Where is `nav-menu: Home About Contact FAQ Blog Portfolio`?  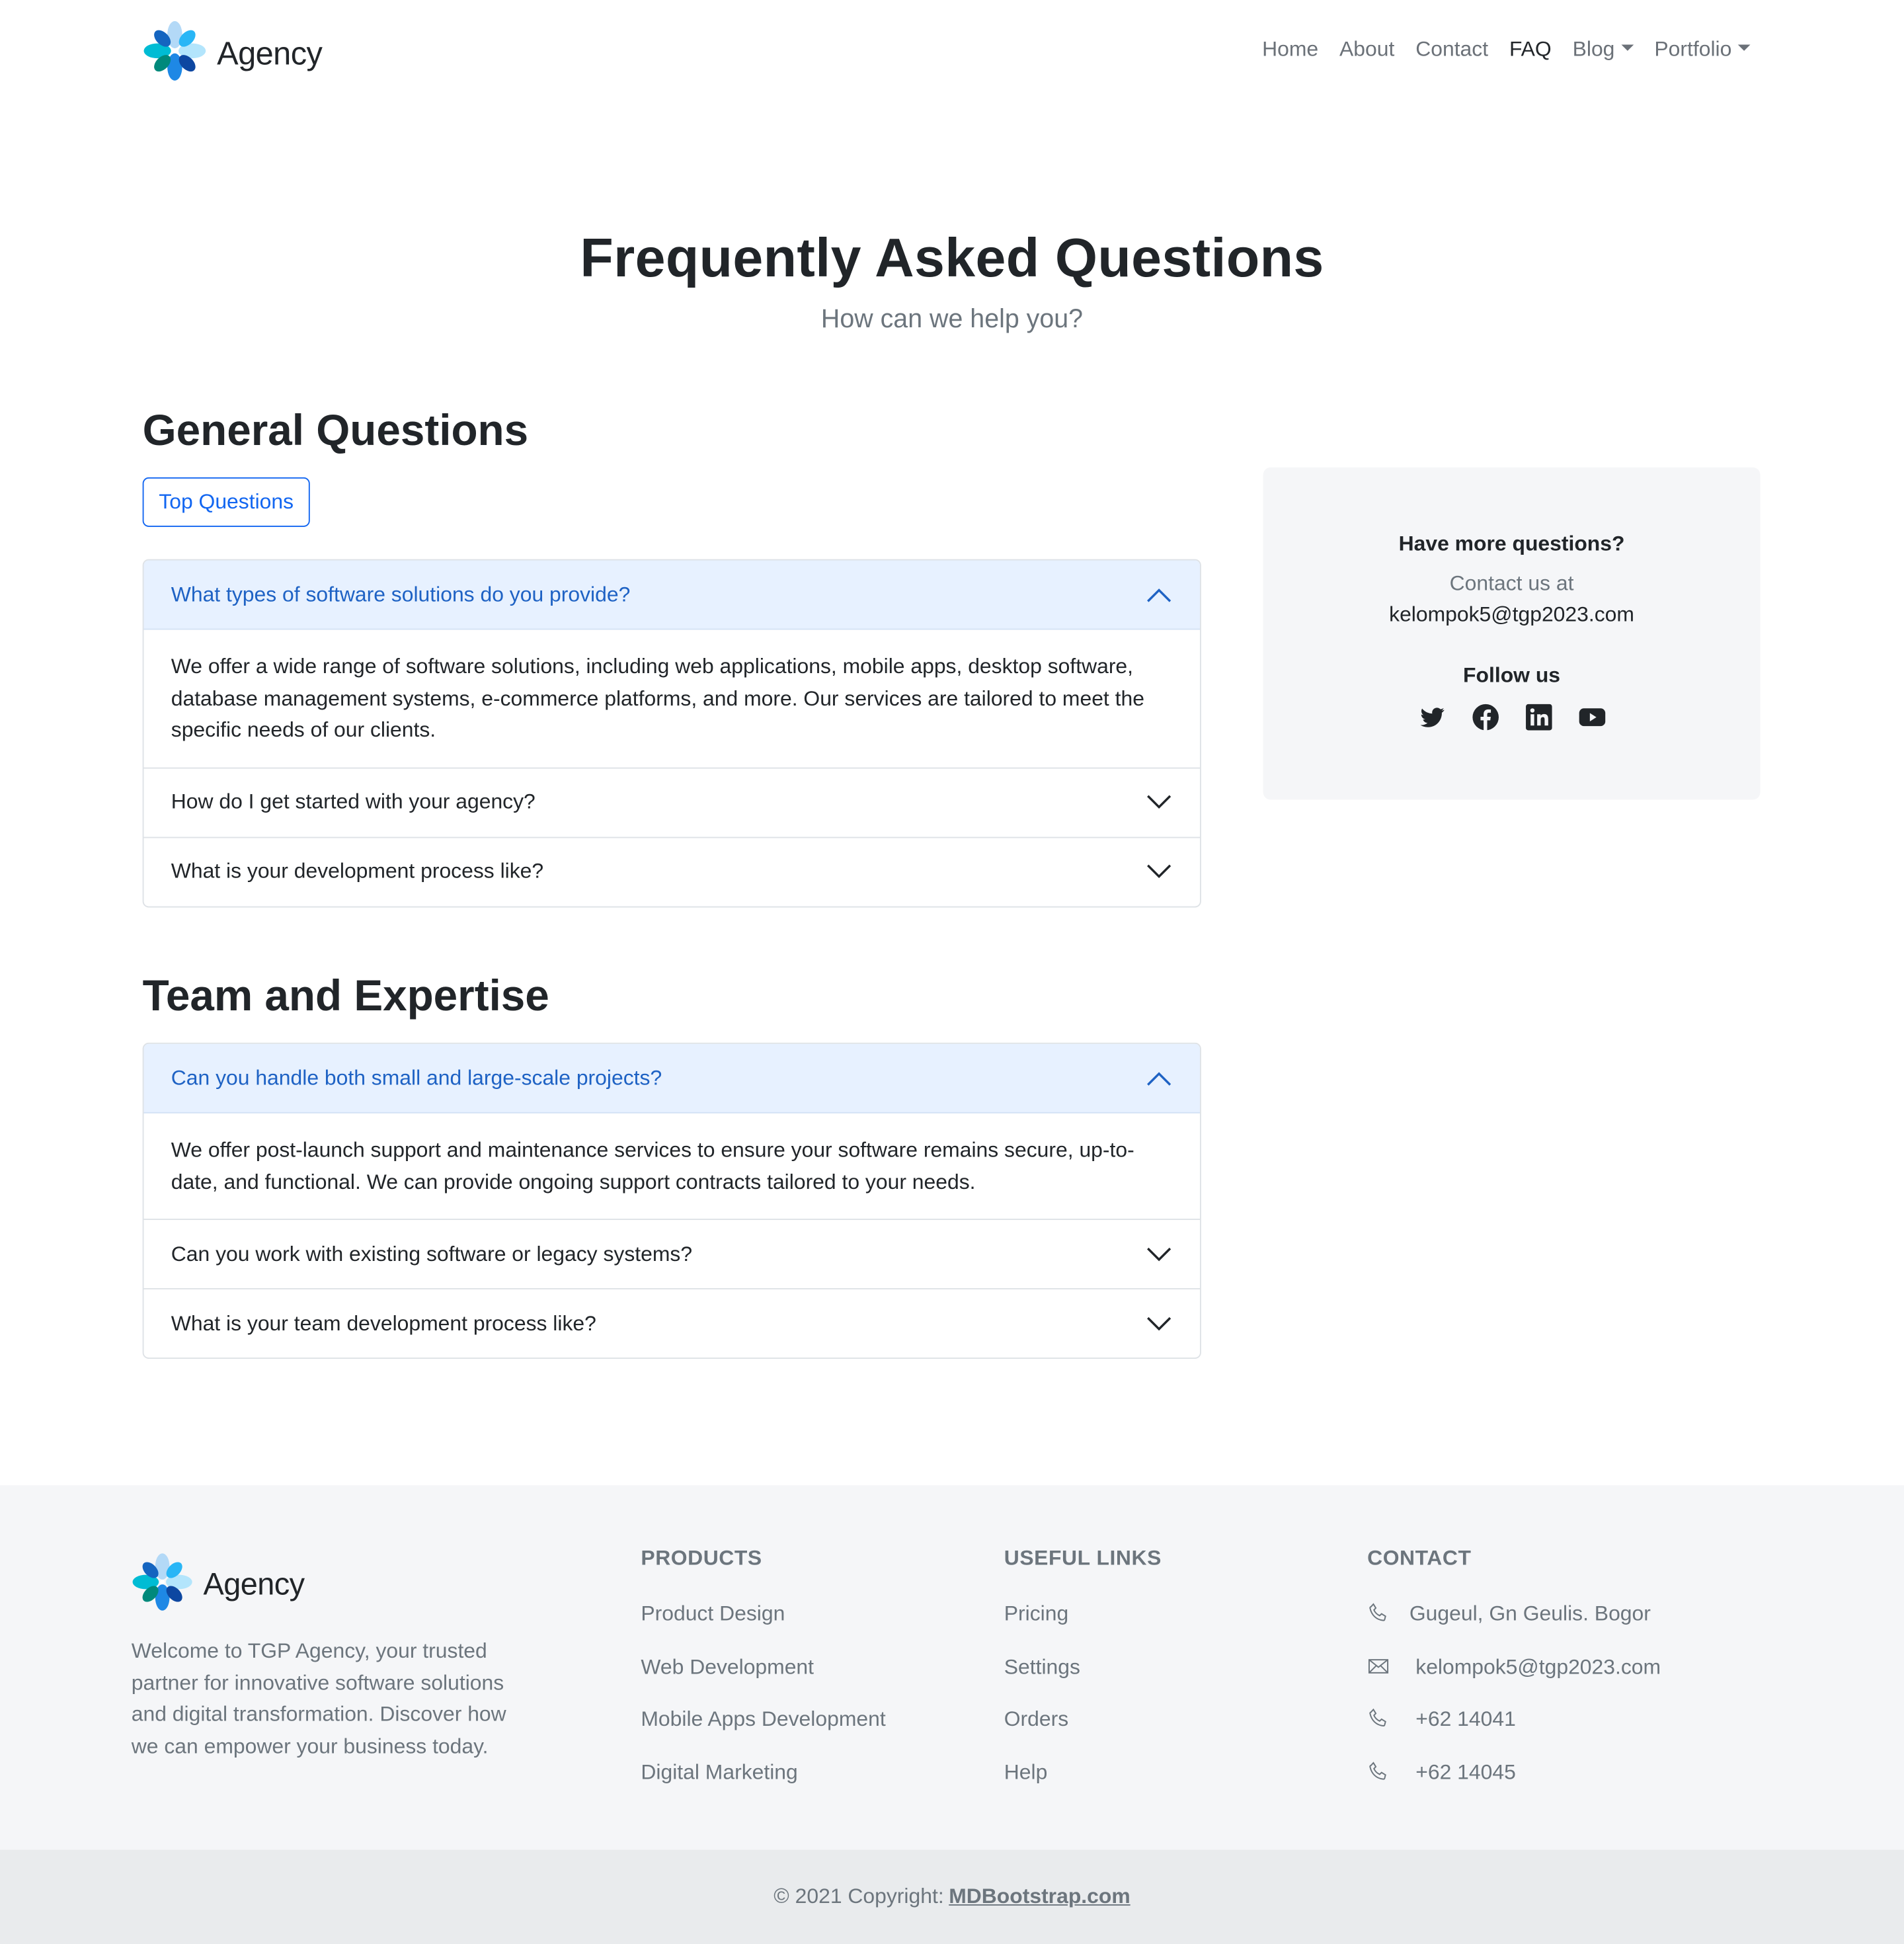
nav-menu: Home About Contact FAQ Blog Portfolio is located at coordinates (1496, 50).